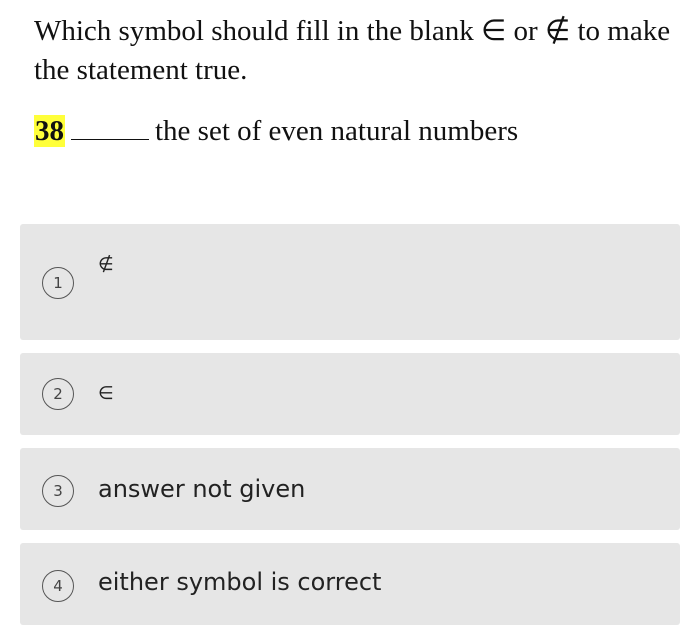  What do you see at coordinates (106, 393) in the screenshot?
I see `option-label: ∈` at bounding box center [106, 393].